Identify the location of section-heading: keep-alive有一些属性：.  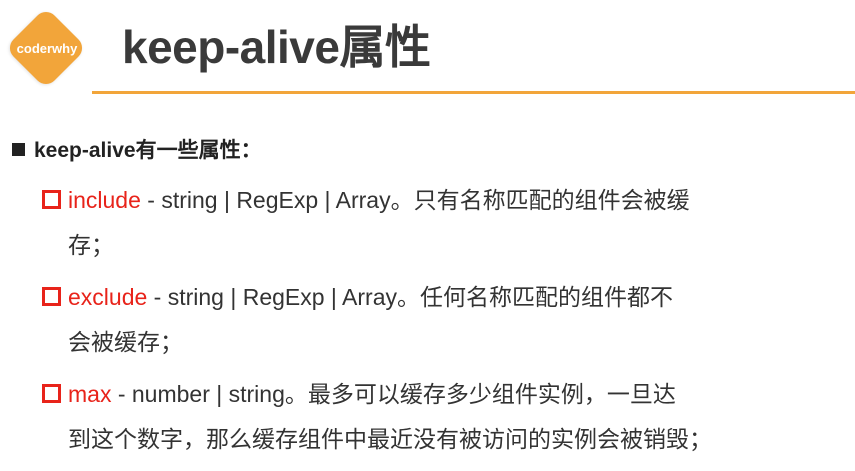
(137, 151).